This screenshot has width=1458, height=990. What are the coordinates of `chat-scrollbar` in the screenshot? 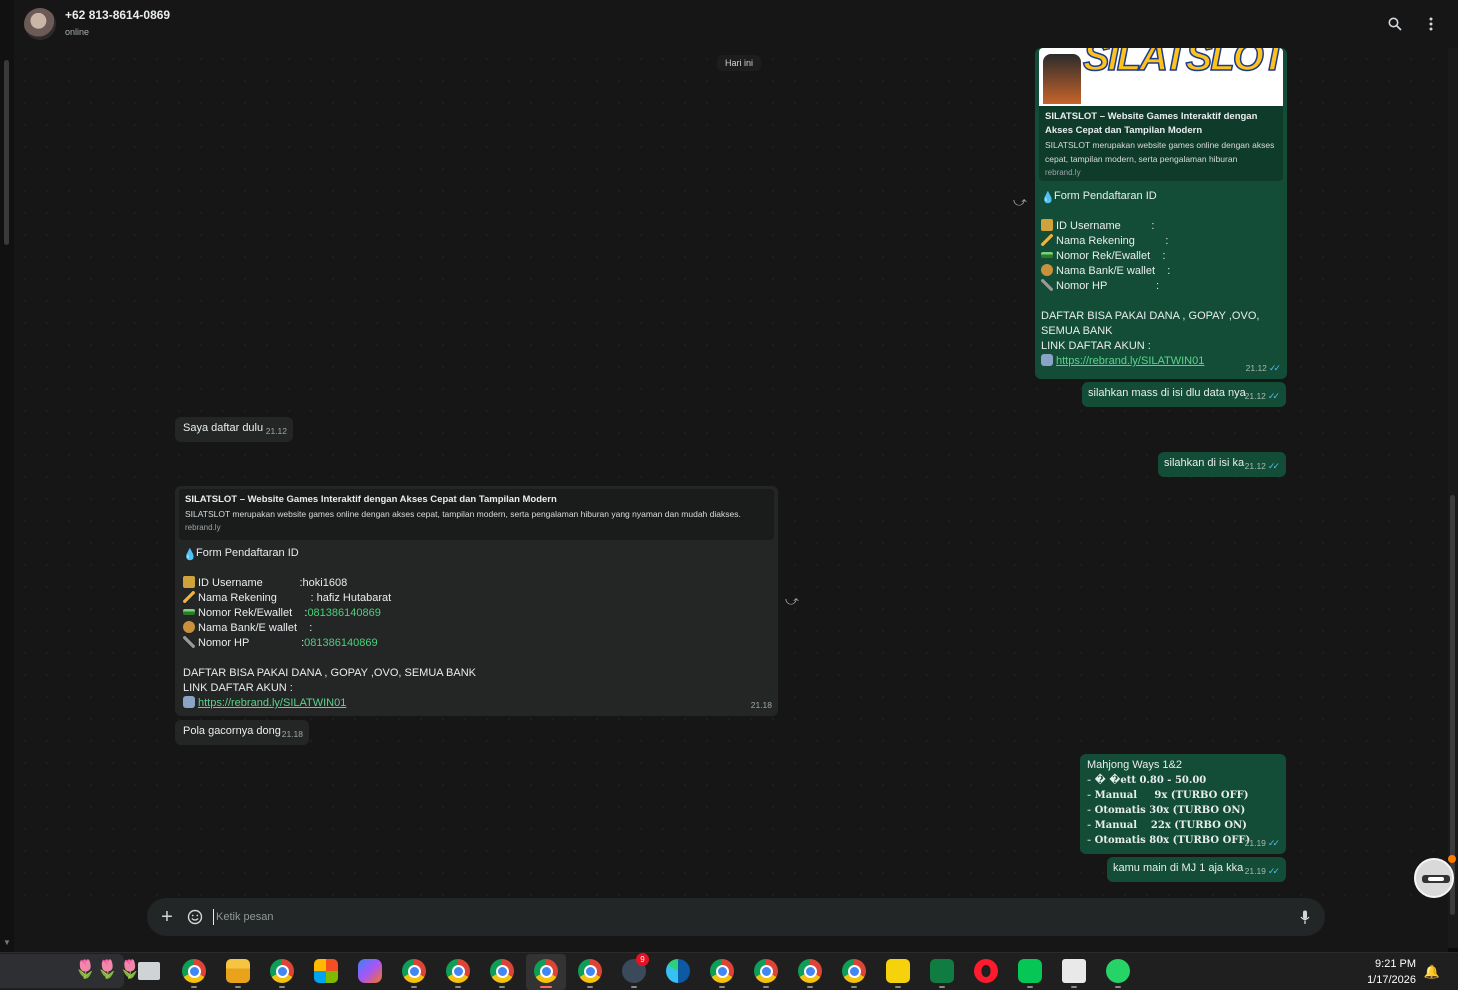 It's located at (1452, 705).